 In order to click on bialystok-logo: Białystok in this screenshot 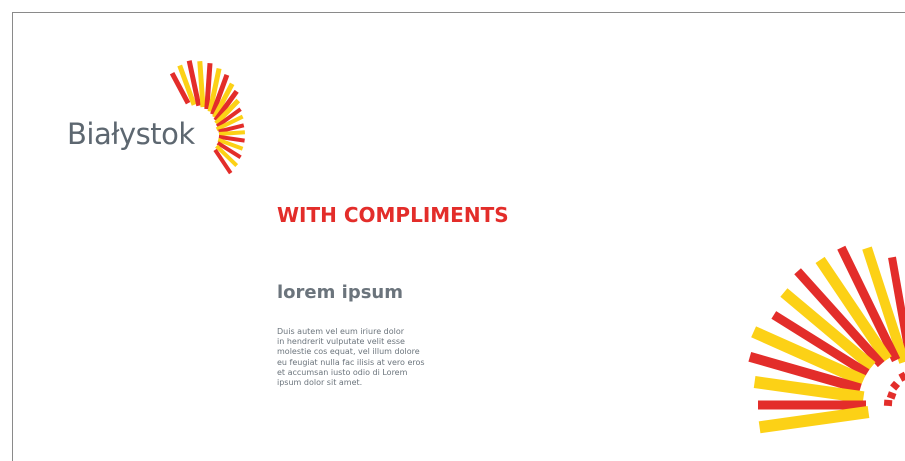, I will do `click(158, 116)`.